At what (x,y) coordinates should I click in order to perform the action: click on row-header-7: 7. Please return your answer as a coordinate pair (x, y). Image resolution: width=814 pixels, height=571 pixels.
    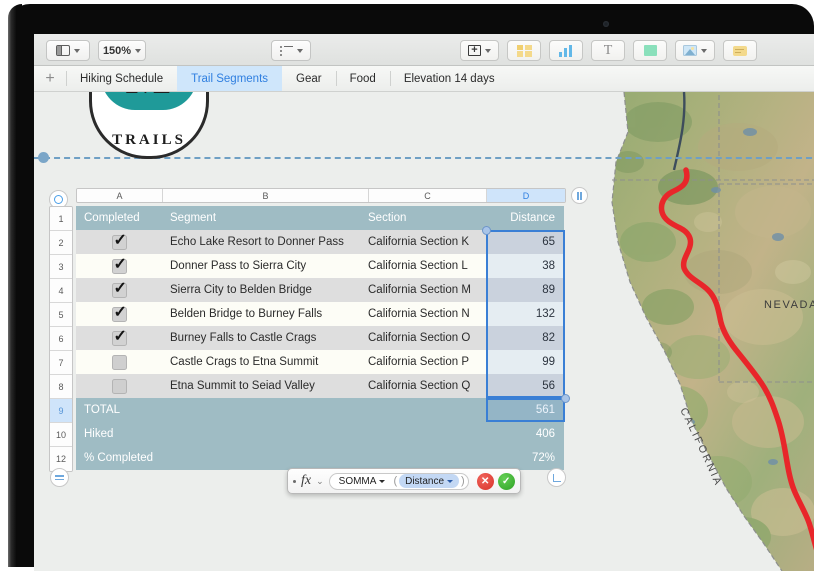
    Looking at the image, I should click on (61, 363).